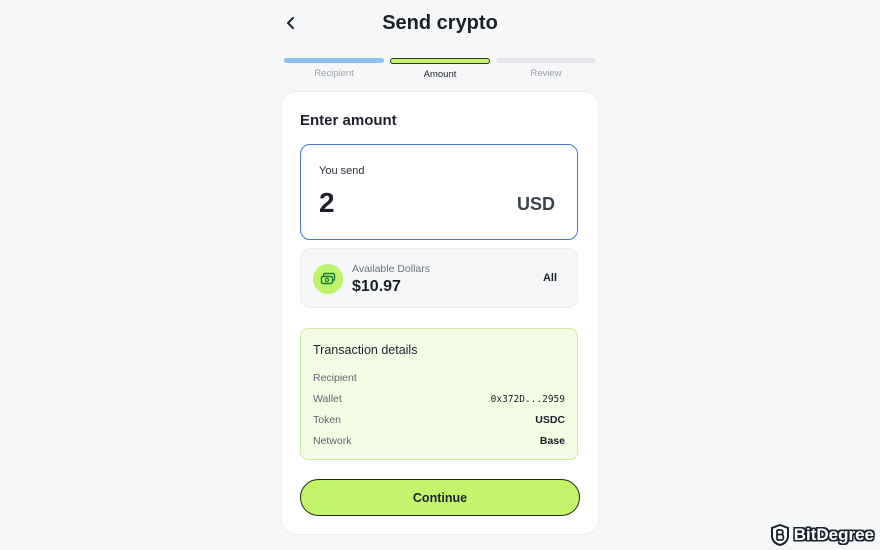 This screenshot has height=550, width=880. Describe the element at coordinates (440, 74) in the screenshot. I see `step-label: Amount` at that location.